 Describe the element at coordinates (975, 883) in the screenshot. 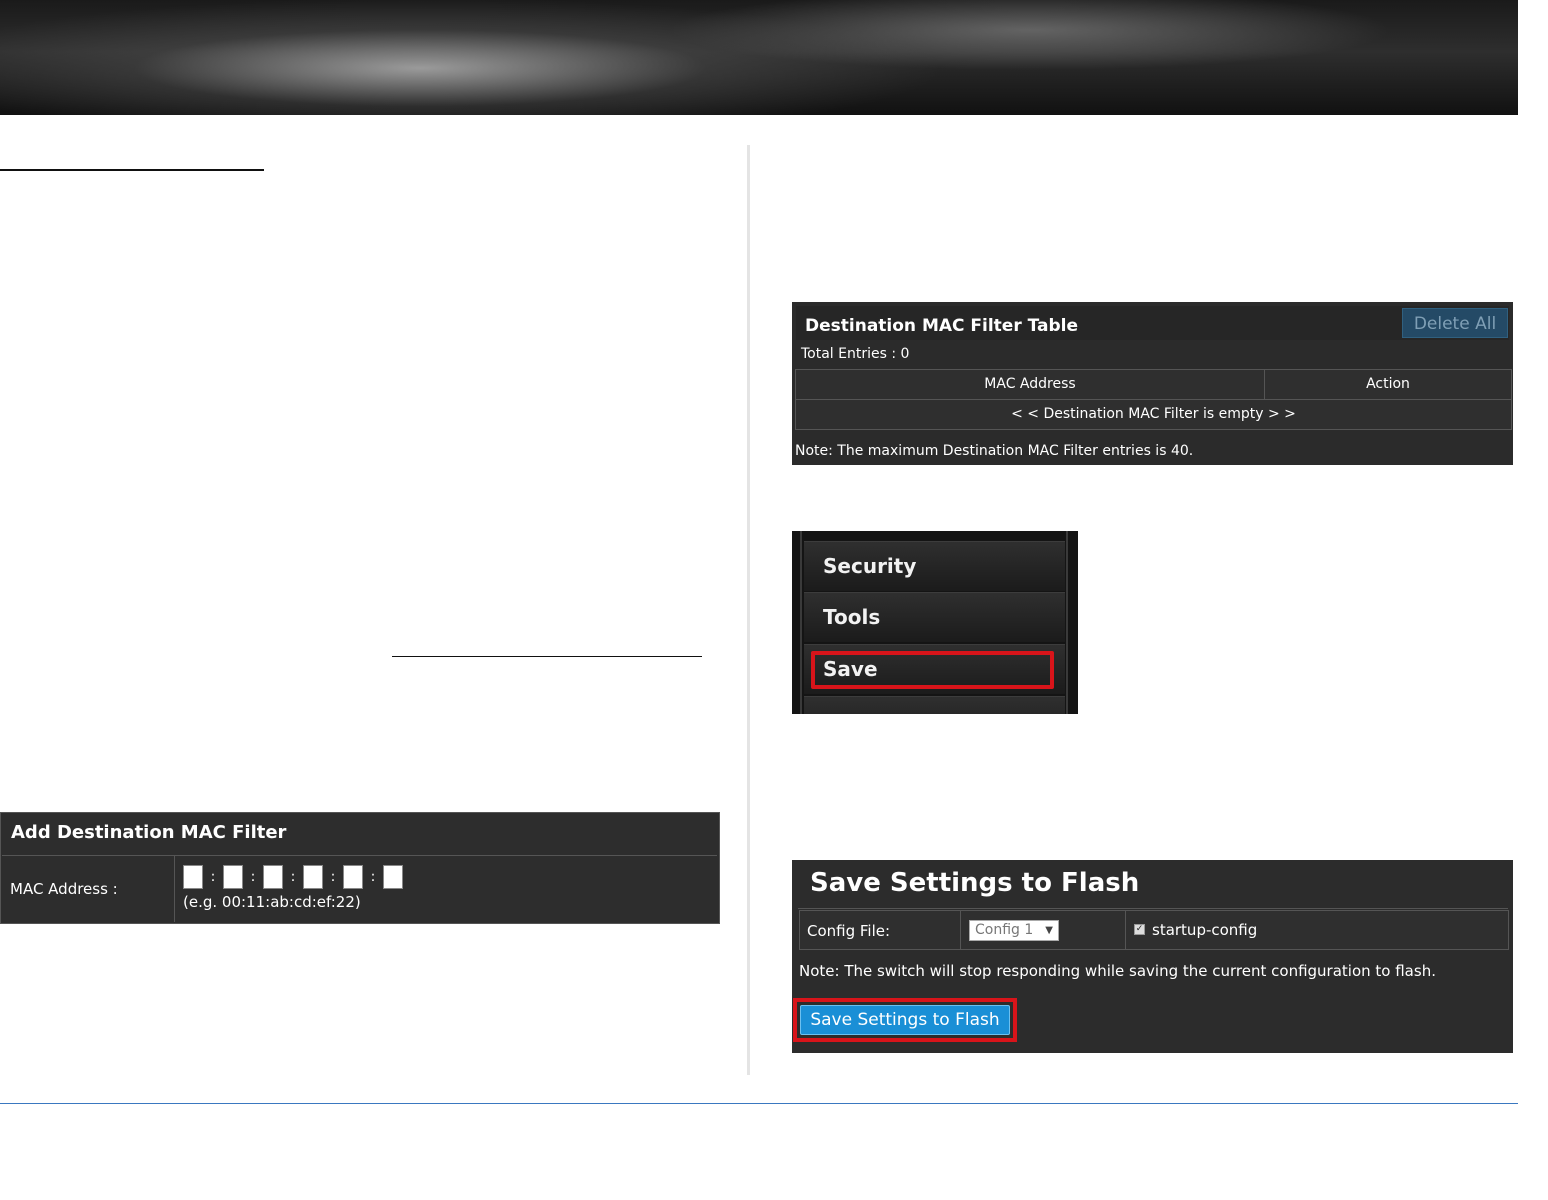

I see `save-settings-title: Save Settings to Flash` at that location.